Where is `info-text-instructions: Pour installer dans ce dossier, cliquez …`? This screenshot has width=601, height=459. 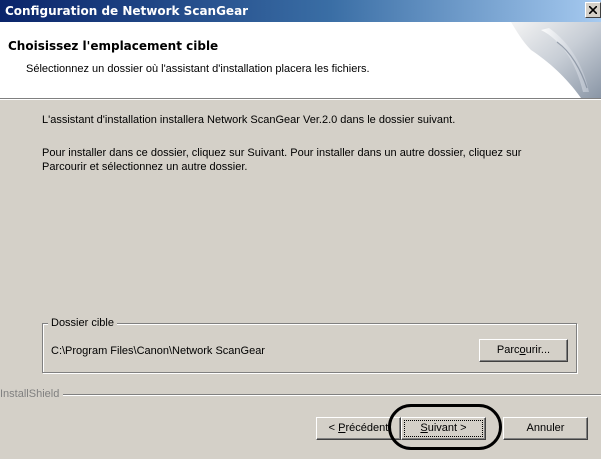
info-text-instructions: Pour installer dans ce dossier, cliquez … is located at coordinates (282, 160).